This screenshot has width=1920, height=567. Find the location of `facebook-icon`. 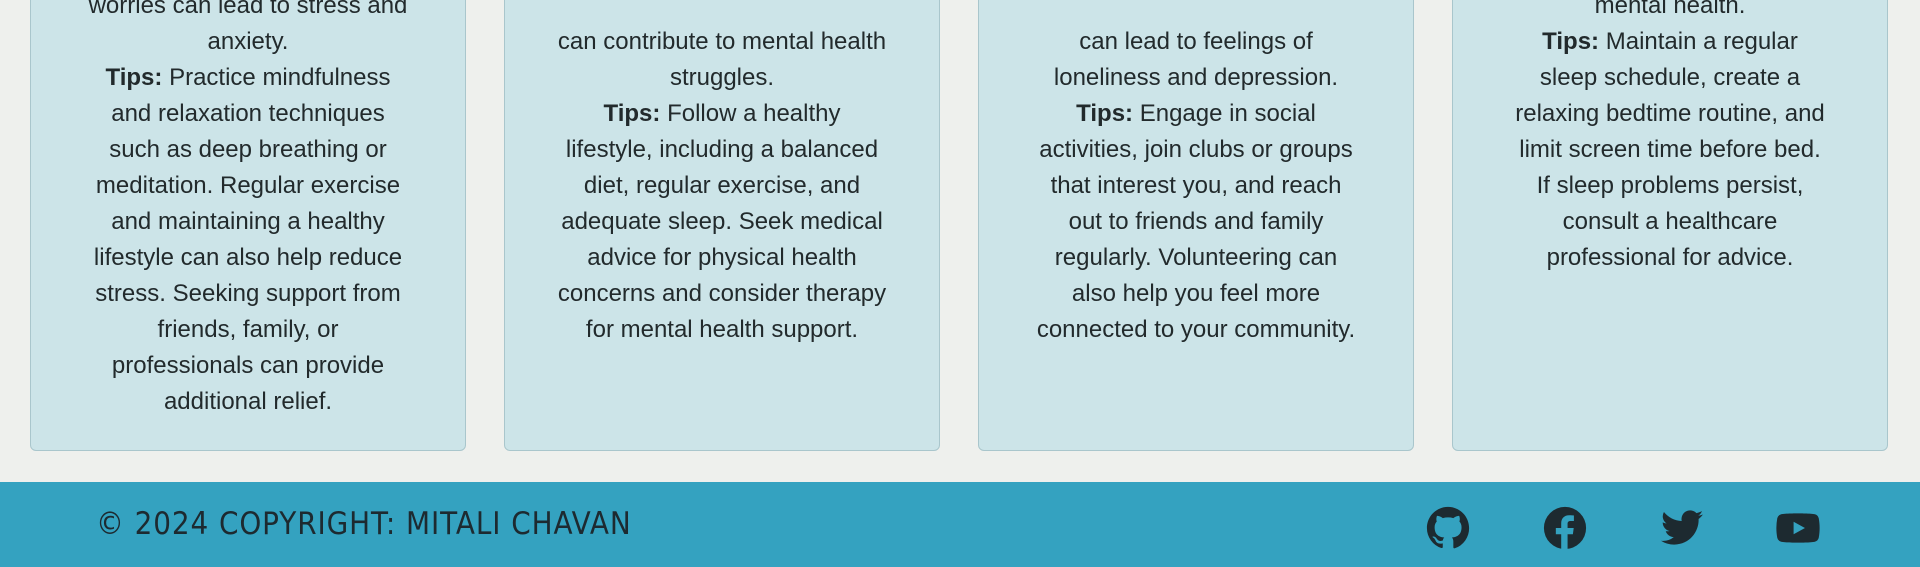

facebook-icon is located at coordinates (1565, 528).